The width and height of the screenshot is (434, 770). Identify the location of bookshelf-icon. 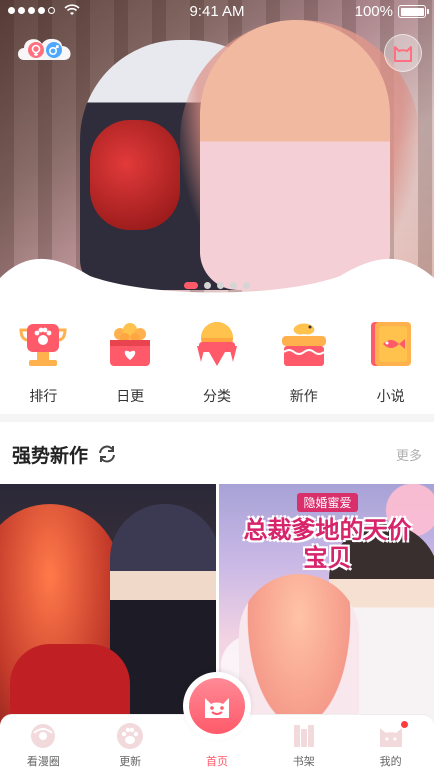
(303, 736).